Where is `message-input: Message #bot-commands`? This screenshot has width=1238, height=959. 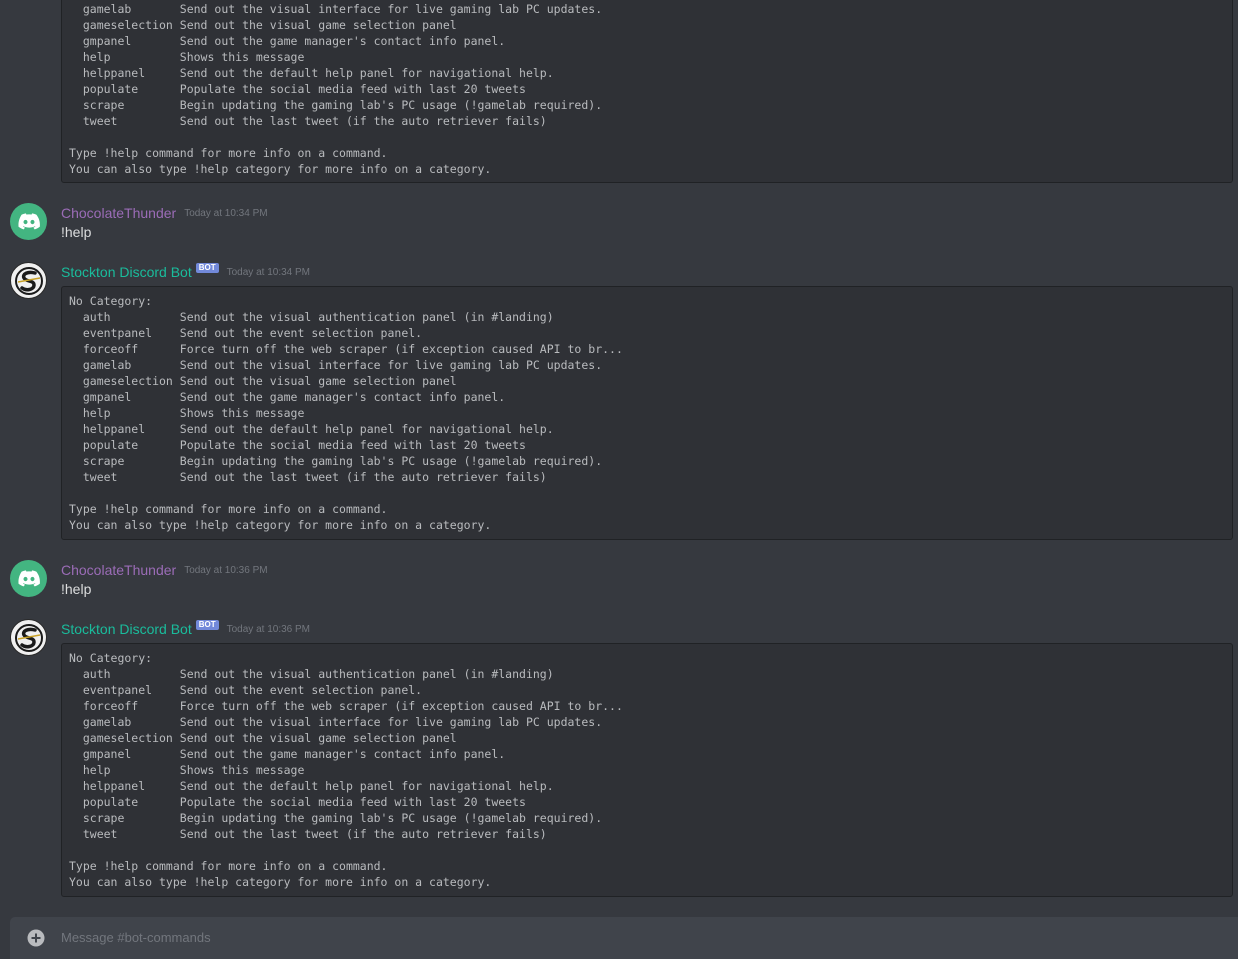
message-input: Message #bot-commands is located at coordinates (136, 937).